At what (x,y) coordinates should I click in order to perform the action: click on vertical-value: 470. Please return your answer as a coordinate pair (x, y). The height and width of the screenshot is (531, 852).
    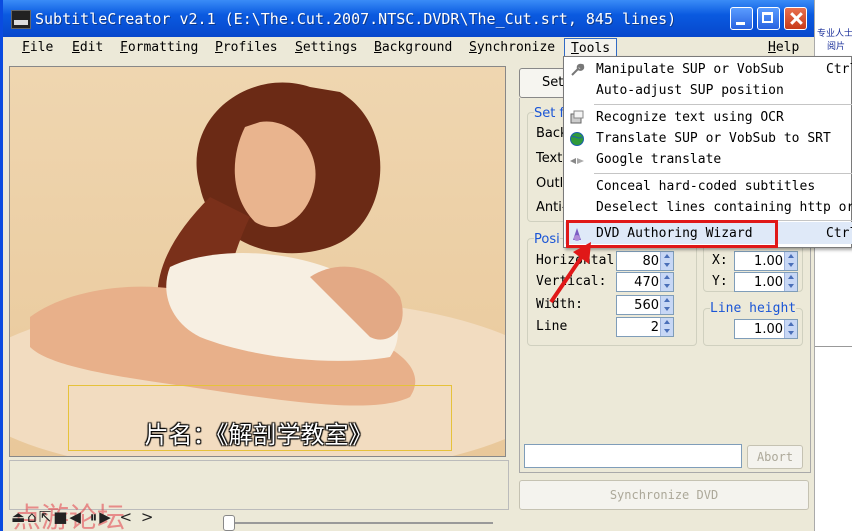
    Looking at the image, I should click on (646, 282).